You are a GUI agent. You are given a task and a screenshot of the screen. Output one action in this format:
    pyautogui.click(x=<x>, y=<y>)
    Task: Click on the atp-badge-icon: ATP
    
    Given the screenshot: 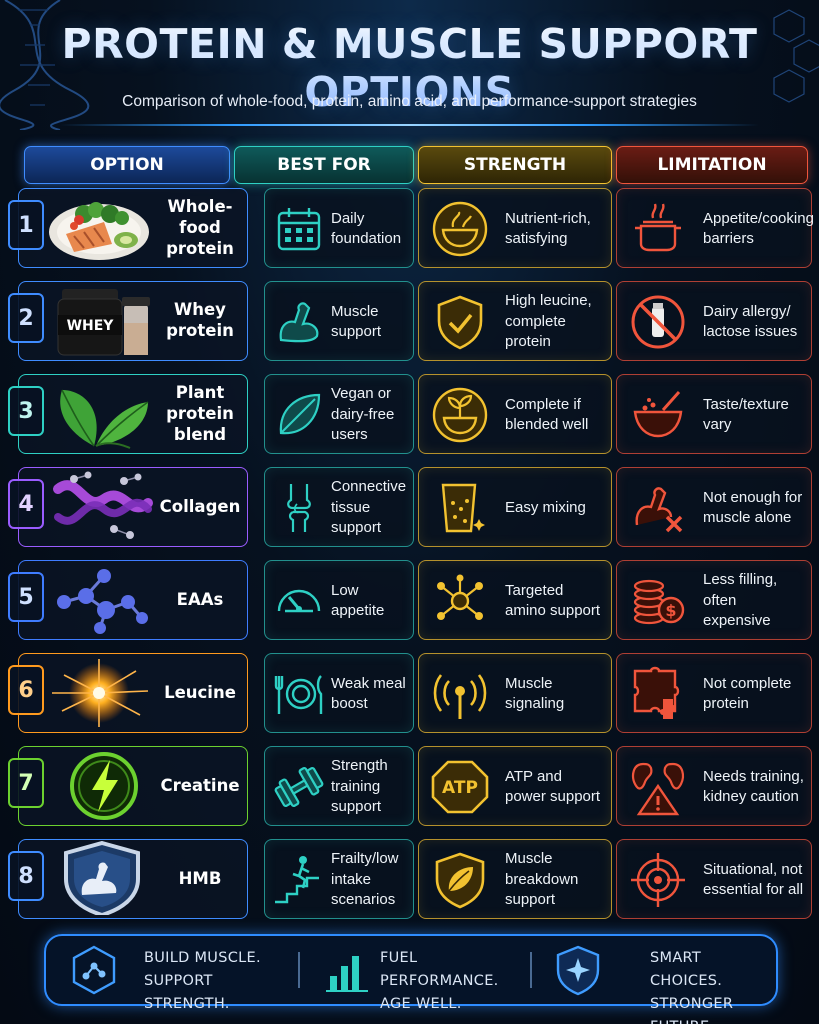 What is the action you would take?
    pyautogui.click(x=460, y=787)
    